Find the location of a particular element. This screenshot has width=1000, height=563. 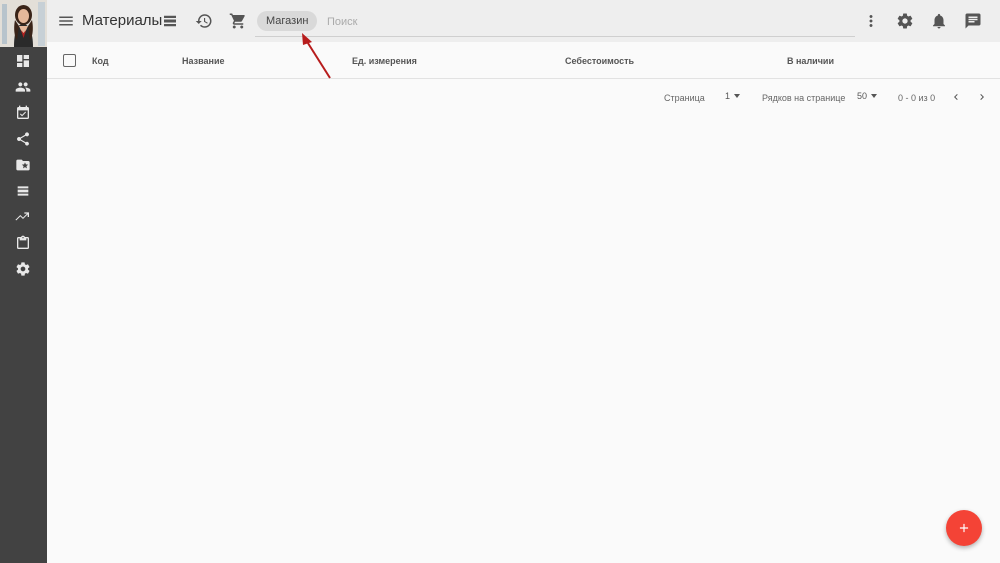

column-header-code: Код is located at coordinates (100, 61).